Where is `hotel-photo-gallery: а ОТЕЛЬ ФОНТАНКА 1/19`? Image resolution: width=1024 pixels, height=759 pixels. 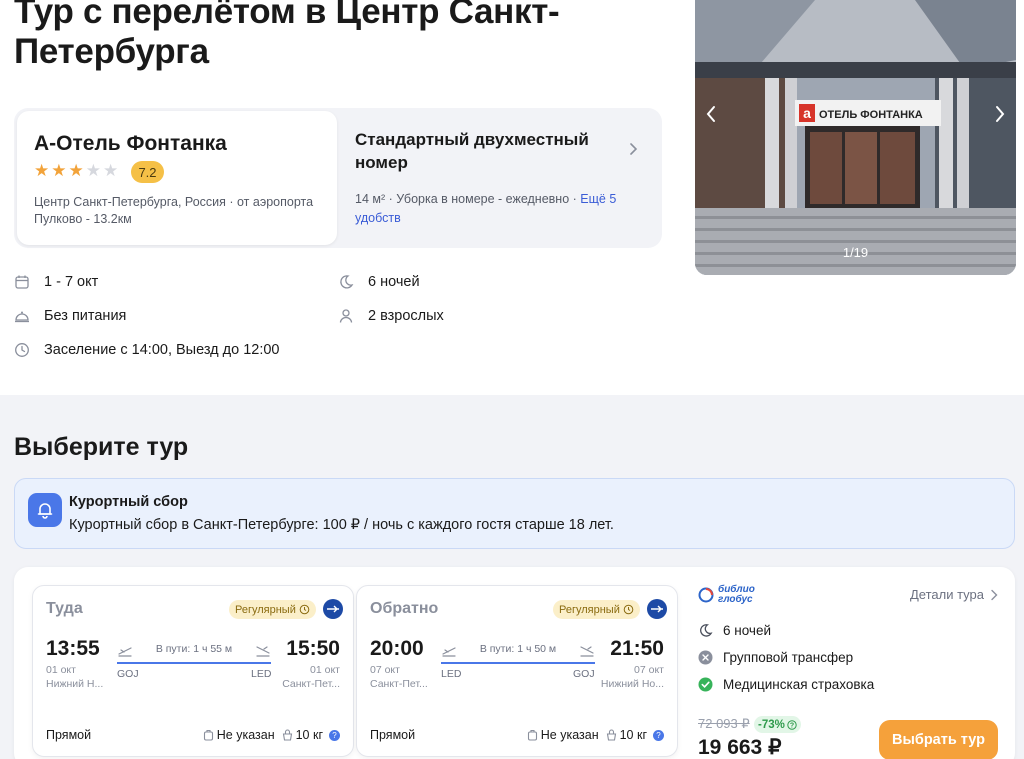 hotel-photo-gallery: а ОТЕЛЬ ФОНТАНКА 1/19 is located at coordinates (855, 137).